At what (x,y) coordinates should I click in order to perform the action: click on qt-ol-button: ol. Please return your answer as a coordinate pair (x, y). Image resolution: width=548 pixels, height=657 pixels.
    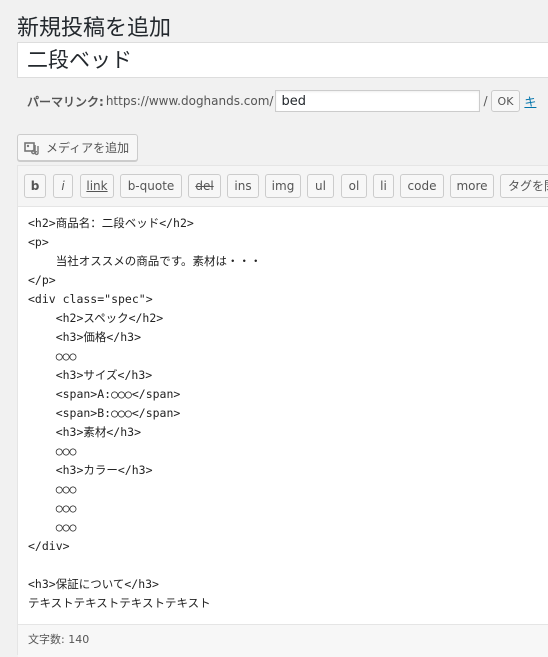
    Looking at the image, I should click on (354, 186).